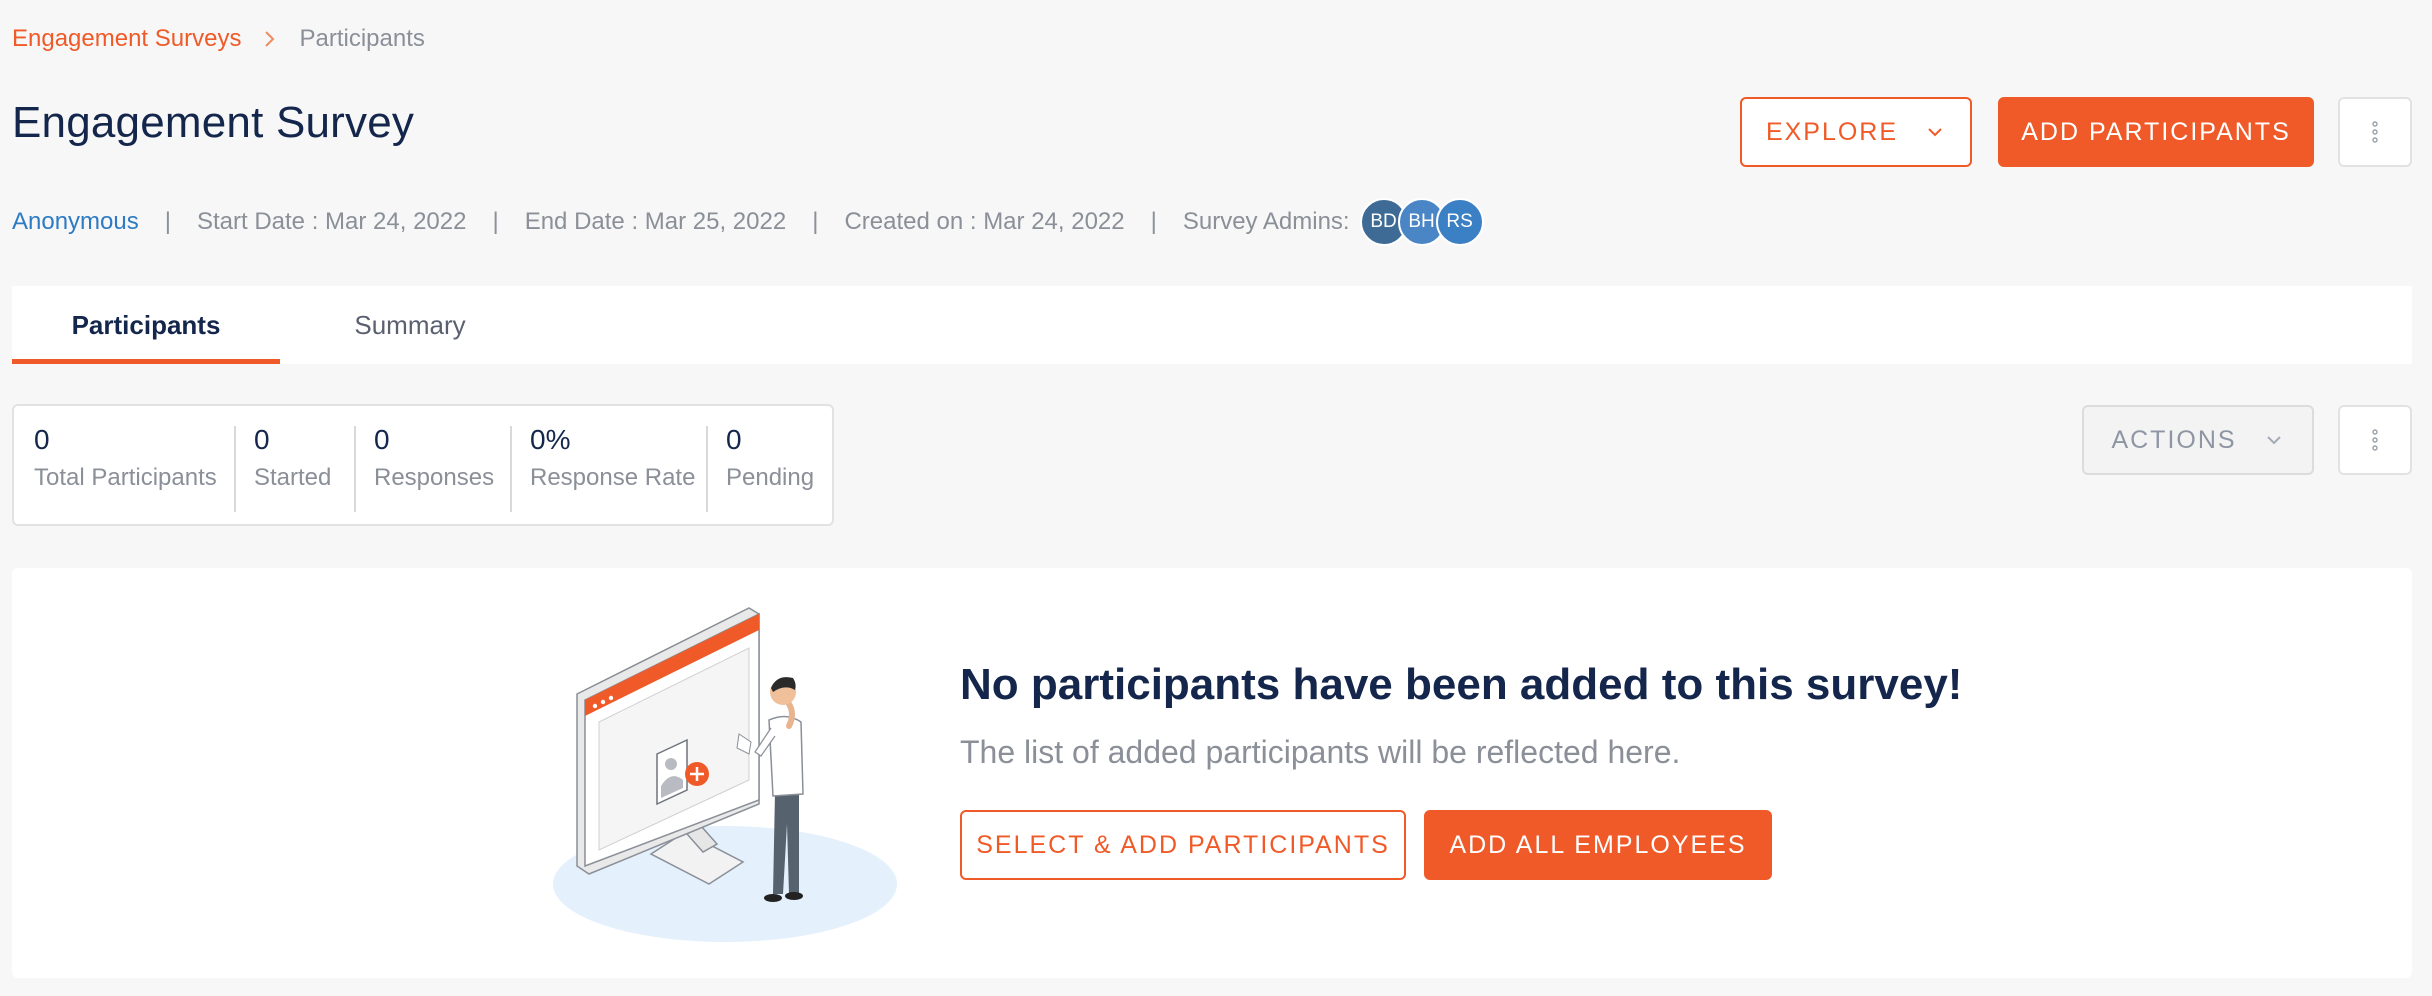  I want to click on add-all-label: ADD ALL EMPLOYEES, so click(1598, 844).